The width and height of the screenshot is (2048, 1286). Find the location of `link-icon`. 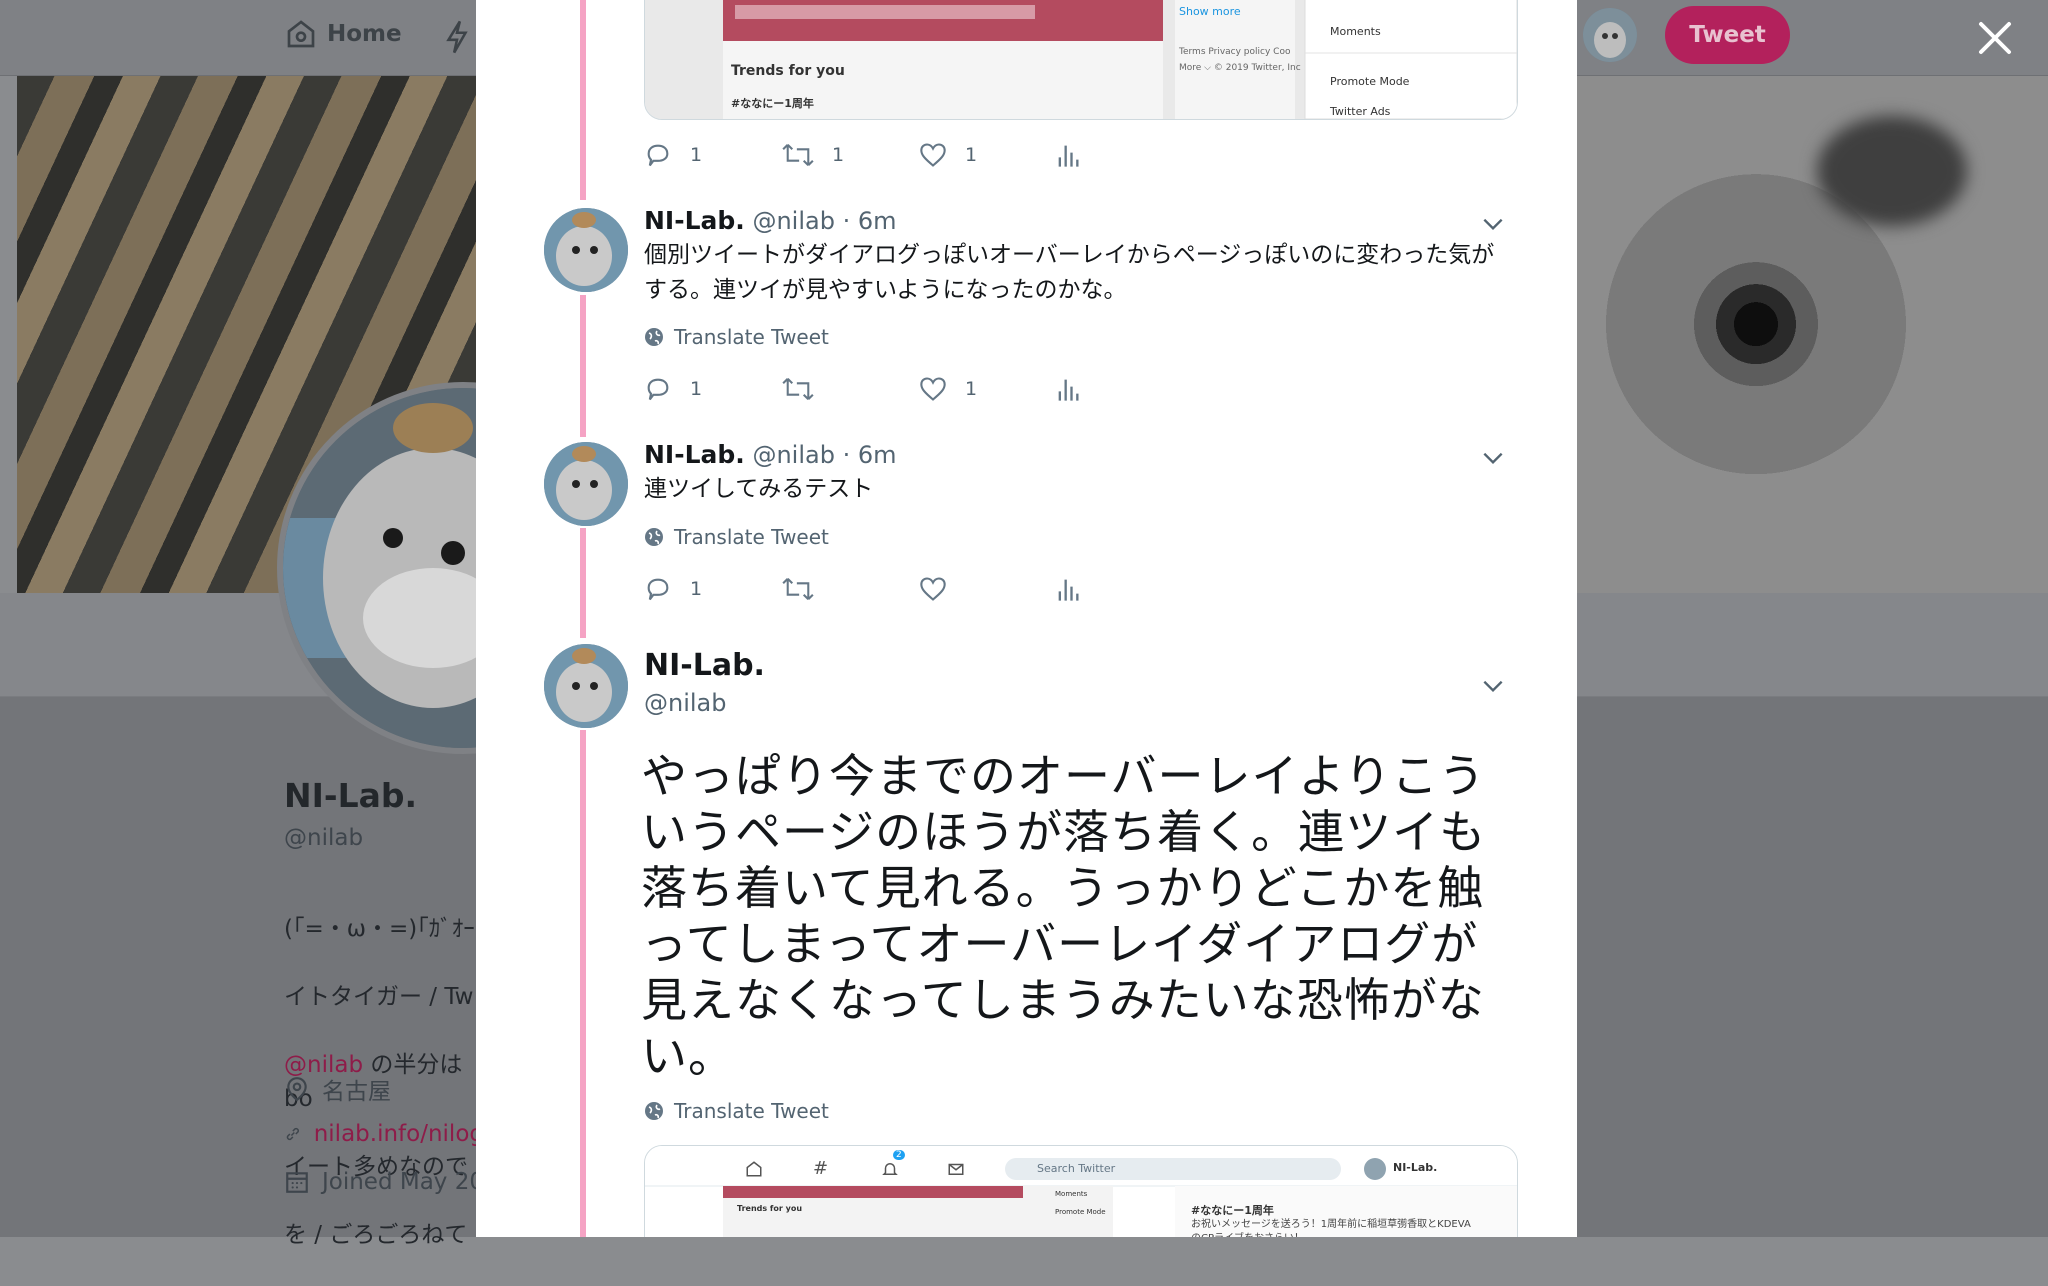

link-icon is located at coordinates (292, 1134).